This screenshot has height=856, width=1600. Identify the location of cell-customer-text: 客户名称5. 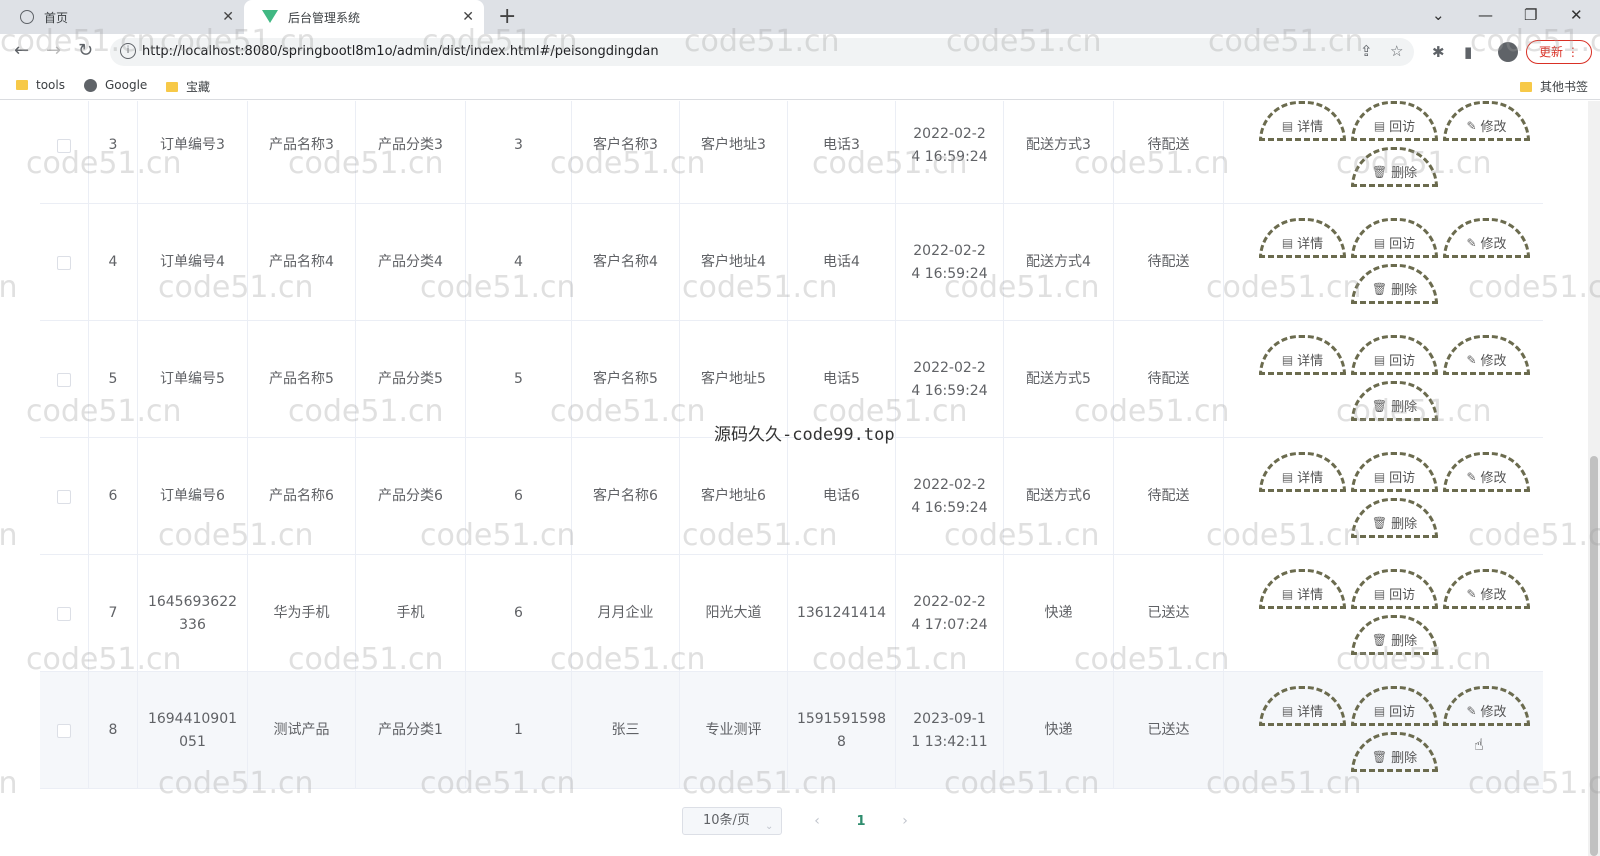
(625, 379).